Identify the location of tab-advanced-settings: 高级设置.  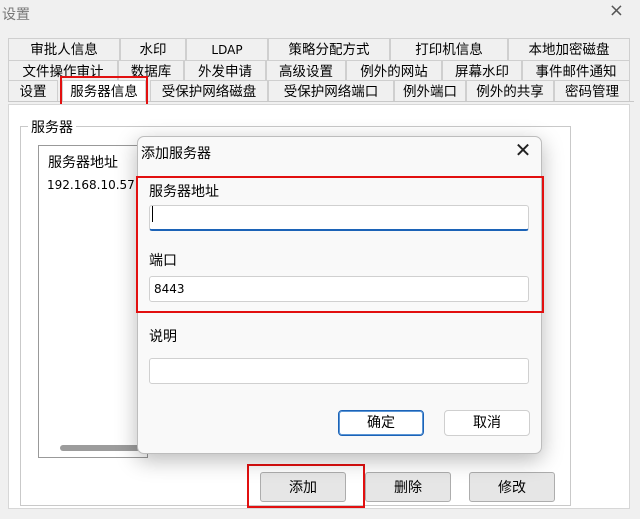
(306, 71).